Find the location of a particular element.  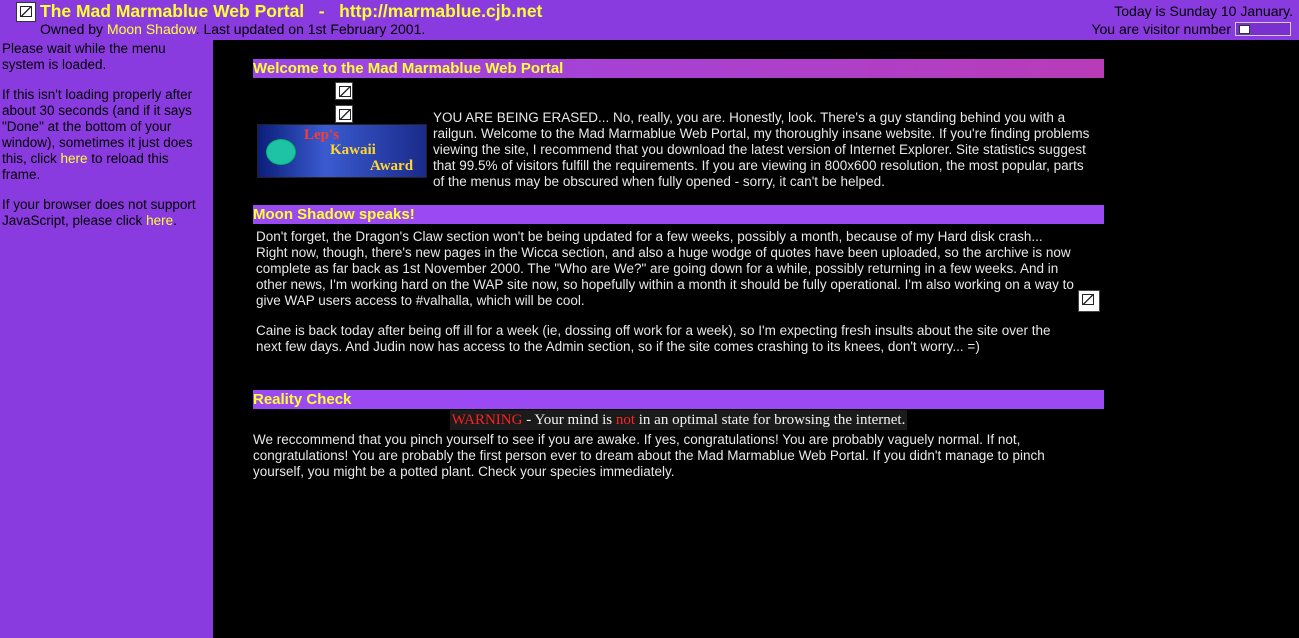

reality-heading: Reality Check is located at coordinates (678, 399).